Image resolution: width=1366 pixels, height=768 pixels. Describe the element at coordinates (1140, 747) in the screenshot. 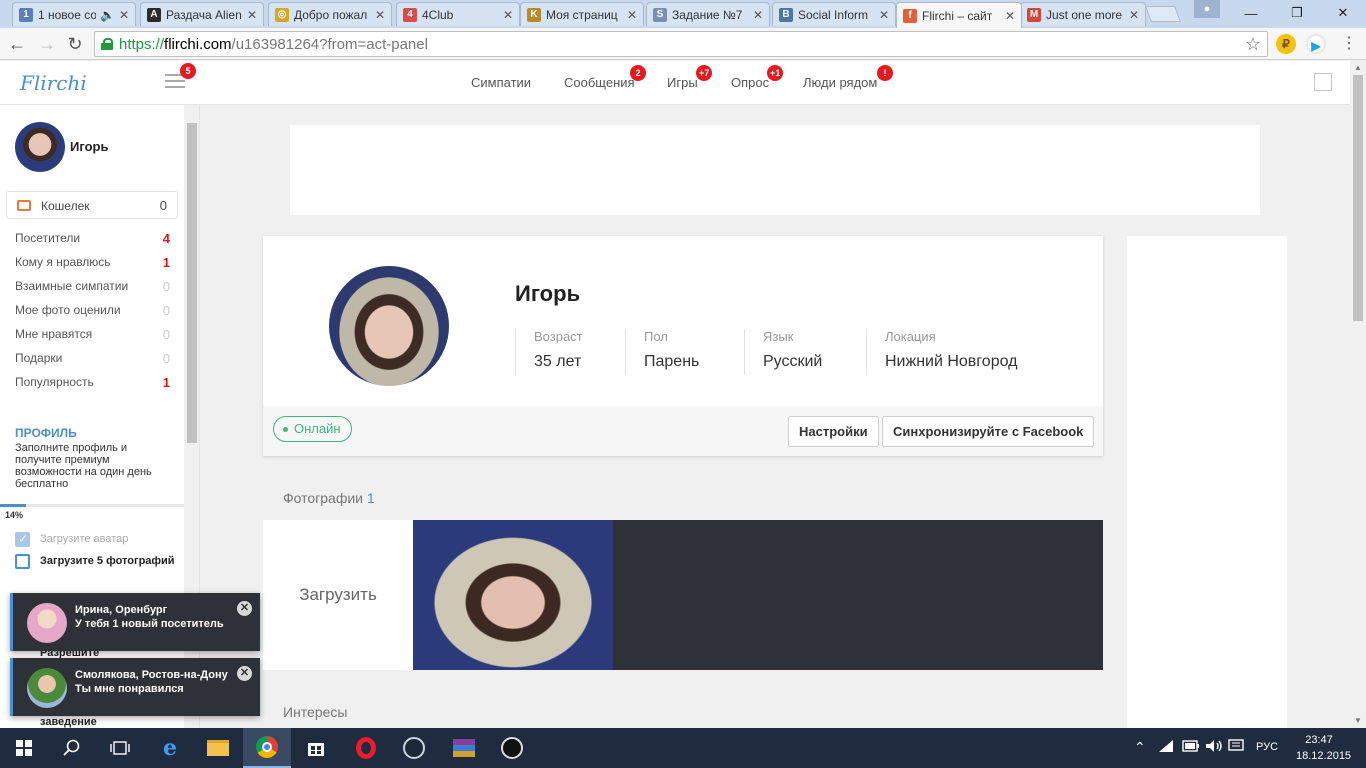

I see `tray-expand-icon: ⌃` at that location.